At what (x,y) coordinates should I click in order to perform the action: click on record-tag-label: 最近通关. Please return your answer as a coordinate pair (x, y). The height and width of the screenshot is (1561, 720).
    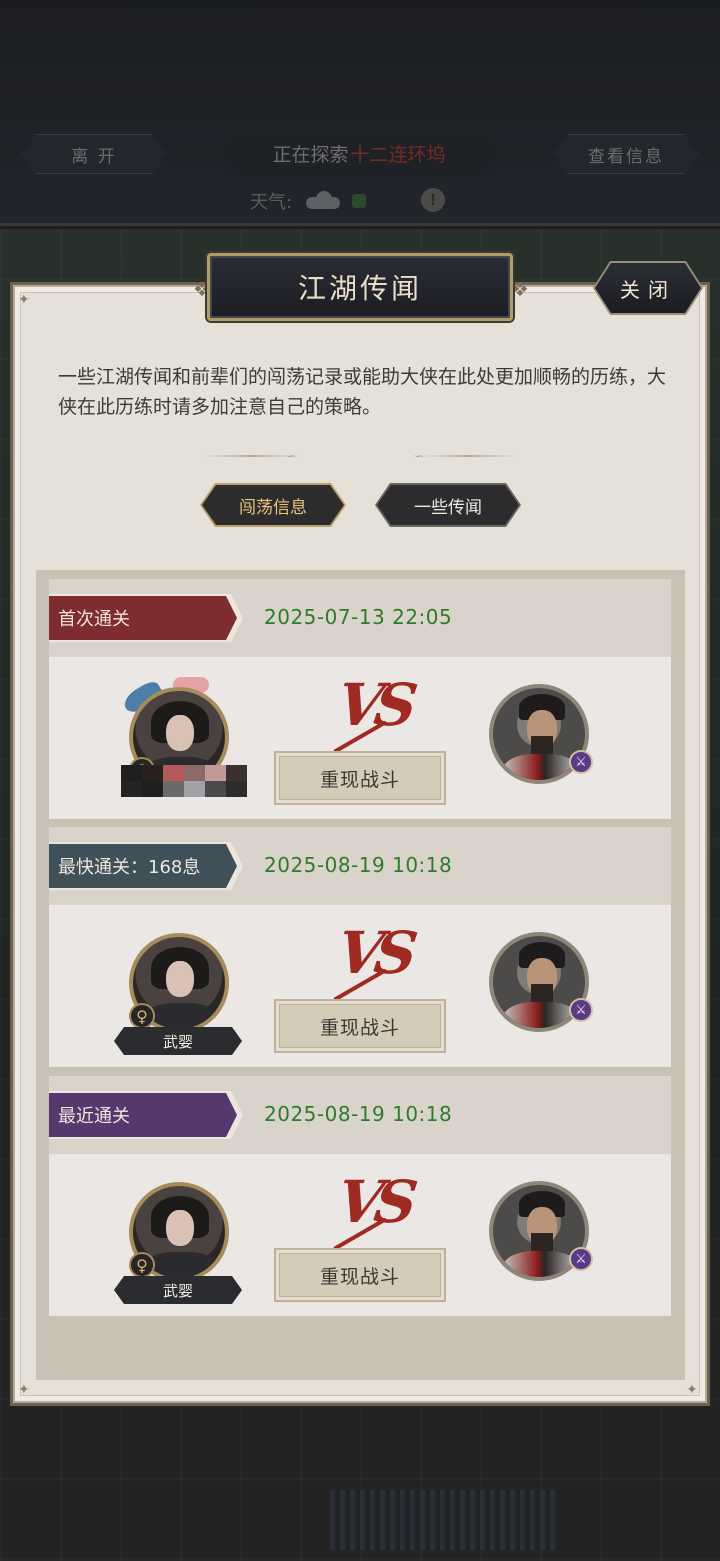
    Looking at the image, I should click on (94, 1116).